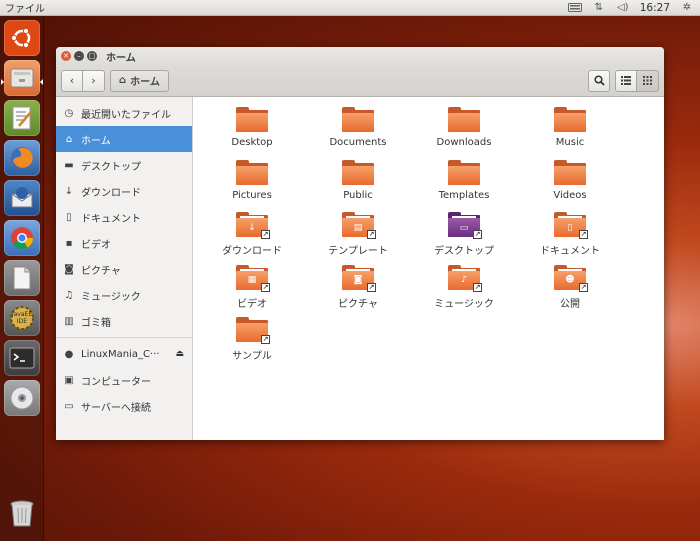 The height and width of the screenshot is (541, 700). What do you see at coordinates (252, 181) in the screenshot?
I see `file-item: Pictures` at bounding box center [252, 181].